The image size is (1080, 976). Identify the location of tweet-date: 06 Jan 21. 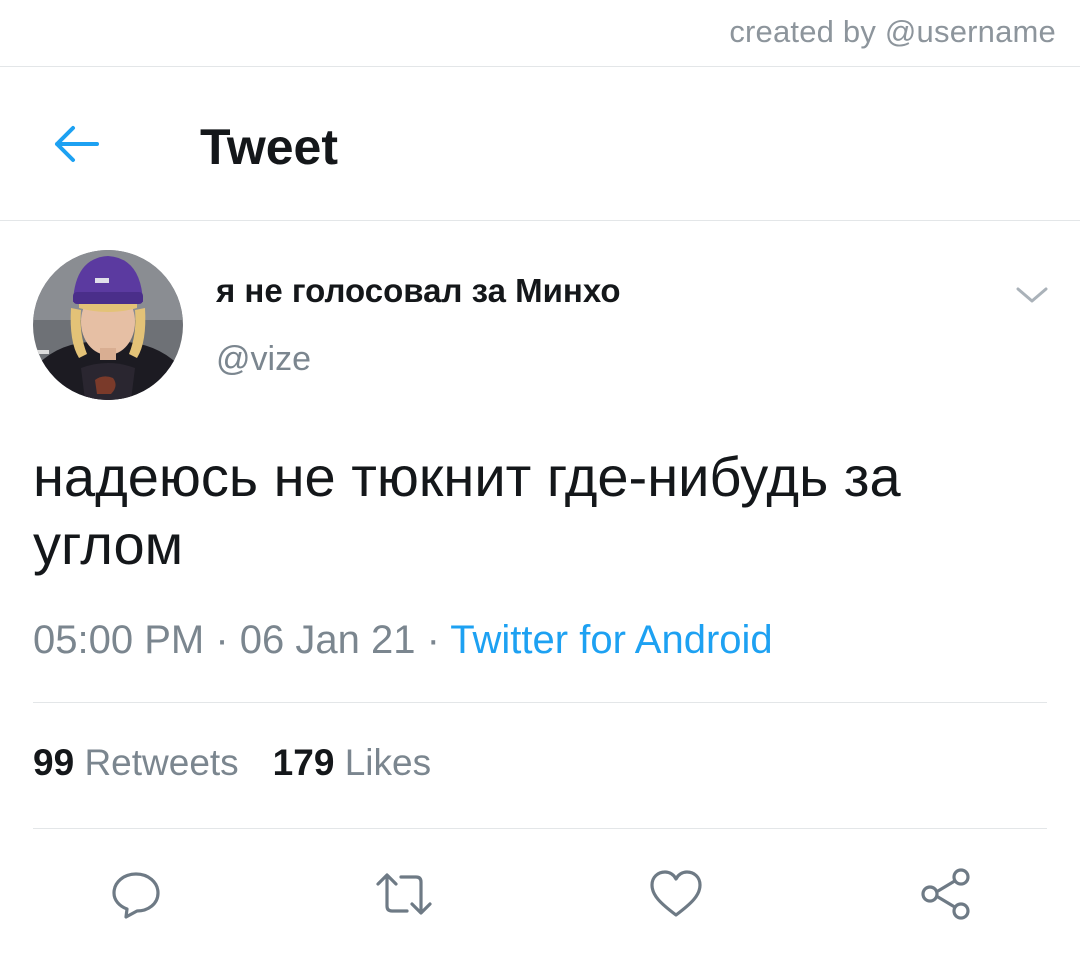
(327, 640).